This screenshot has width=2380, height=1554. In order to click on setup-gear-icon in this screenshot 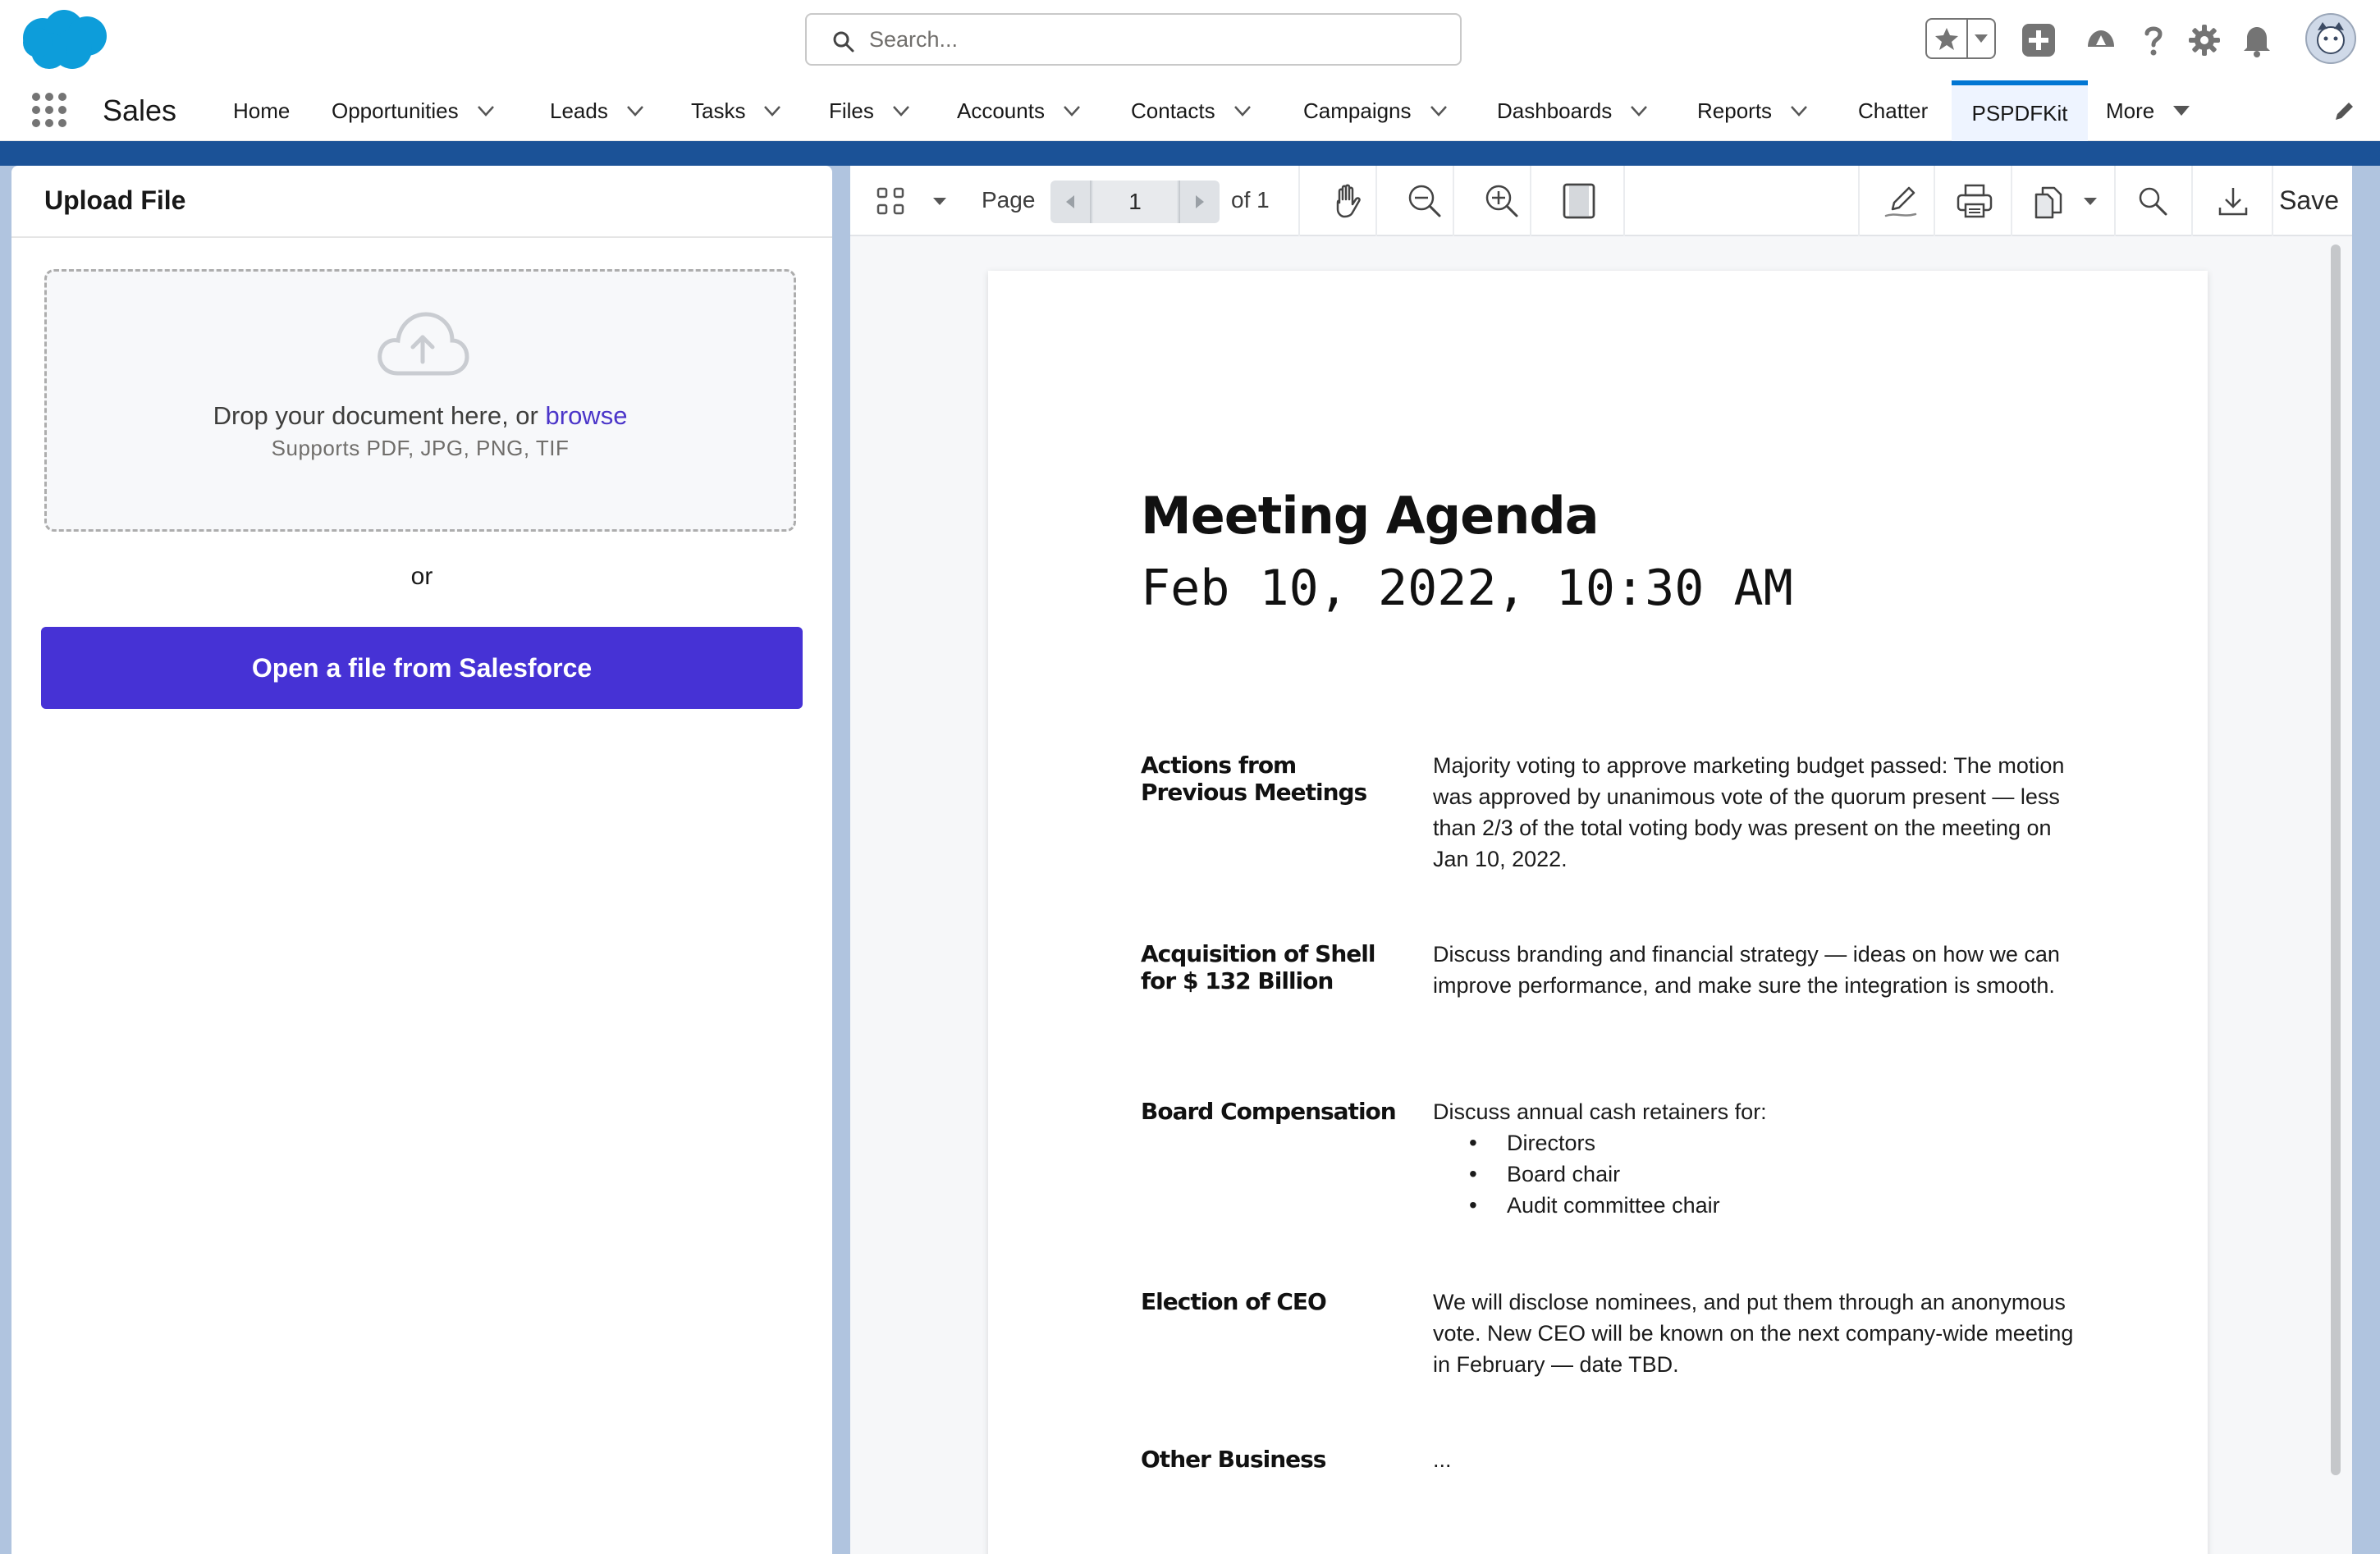, I will do `click(2204, 40)`.